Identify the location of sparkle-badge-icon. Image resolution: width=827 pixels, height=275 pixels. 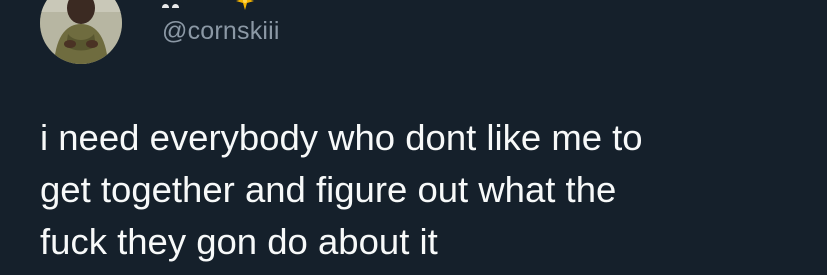
(245, 5).